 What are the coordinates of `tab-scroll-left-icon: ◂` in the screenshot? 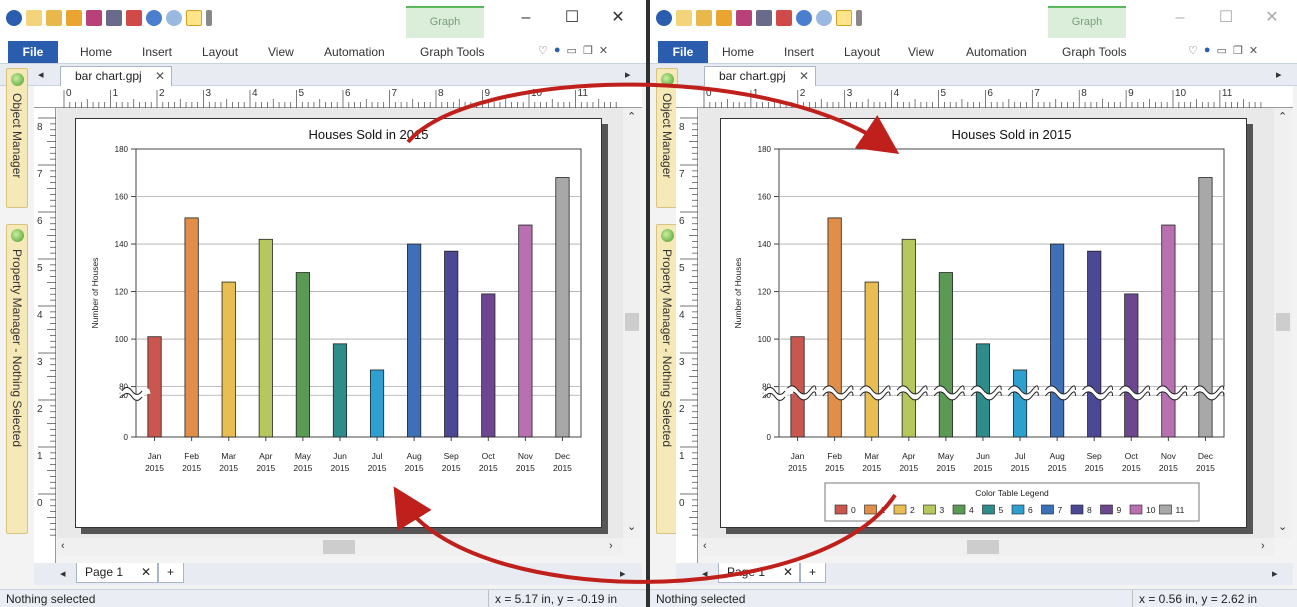 It's located at (41, 74).